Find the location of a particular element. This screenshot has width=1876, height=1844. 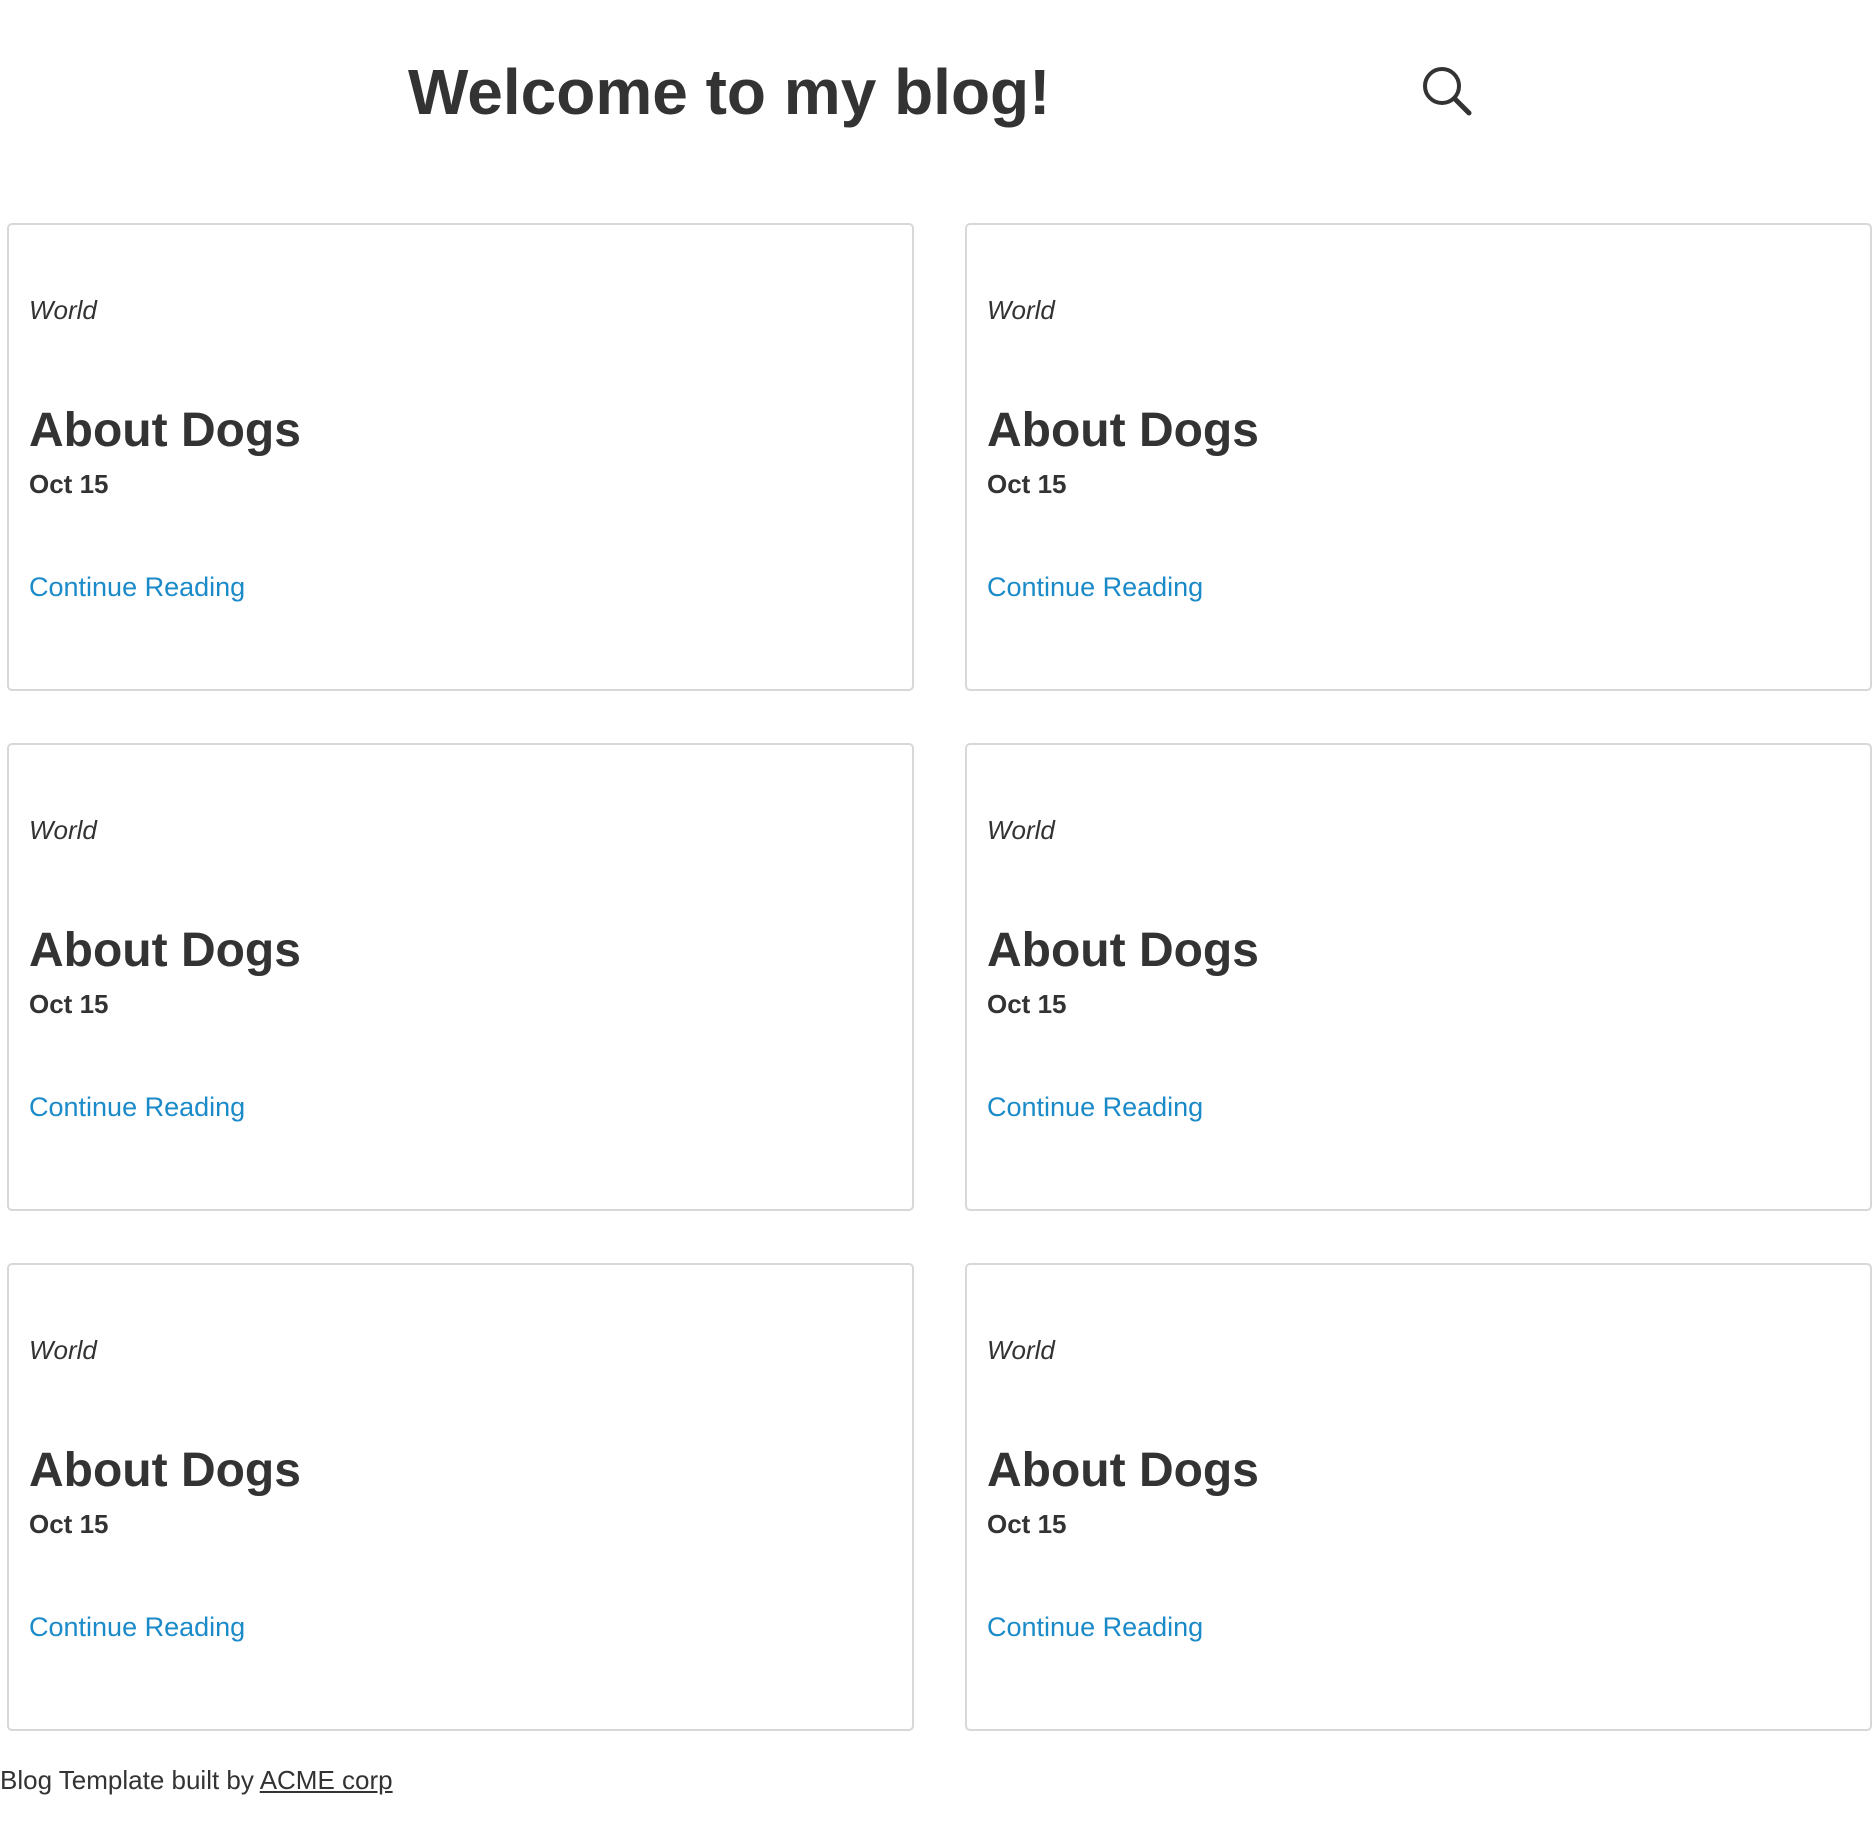

search-icon is located at coordinates (1447, 91).